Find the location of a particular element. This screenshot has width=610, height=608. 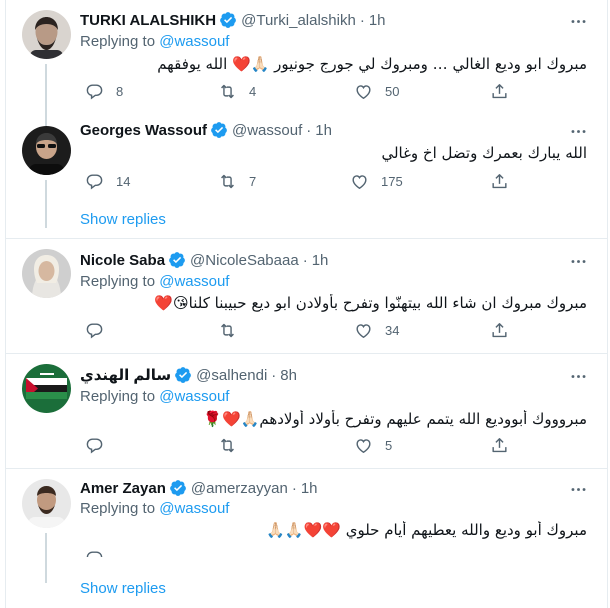

like-count: 175 is located at coordinates (392, 181).